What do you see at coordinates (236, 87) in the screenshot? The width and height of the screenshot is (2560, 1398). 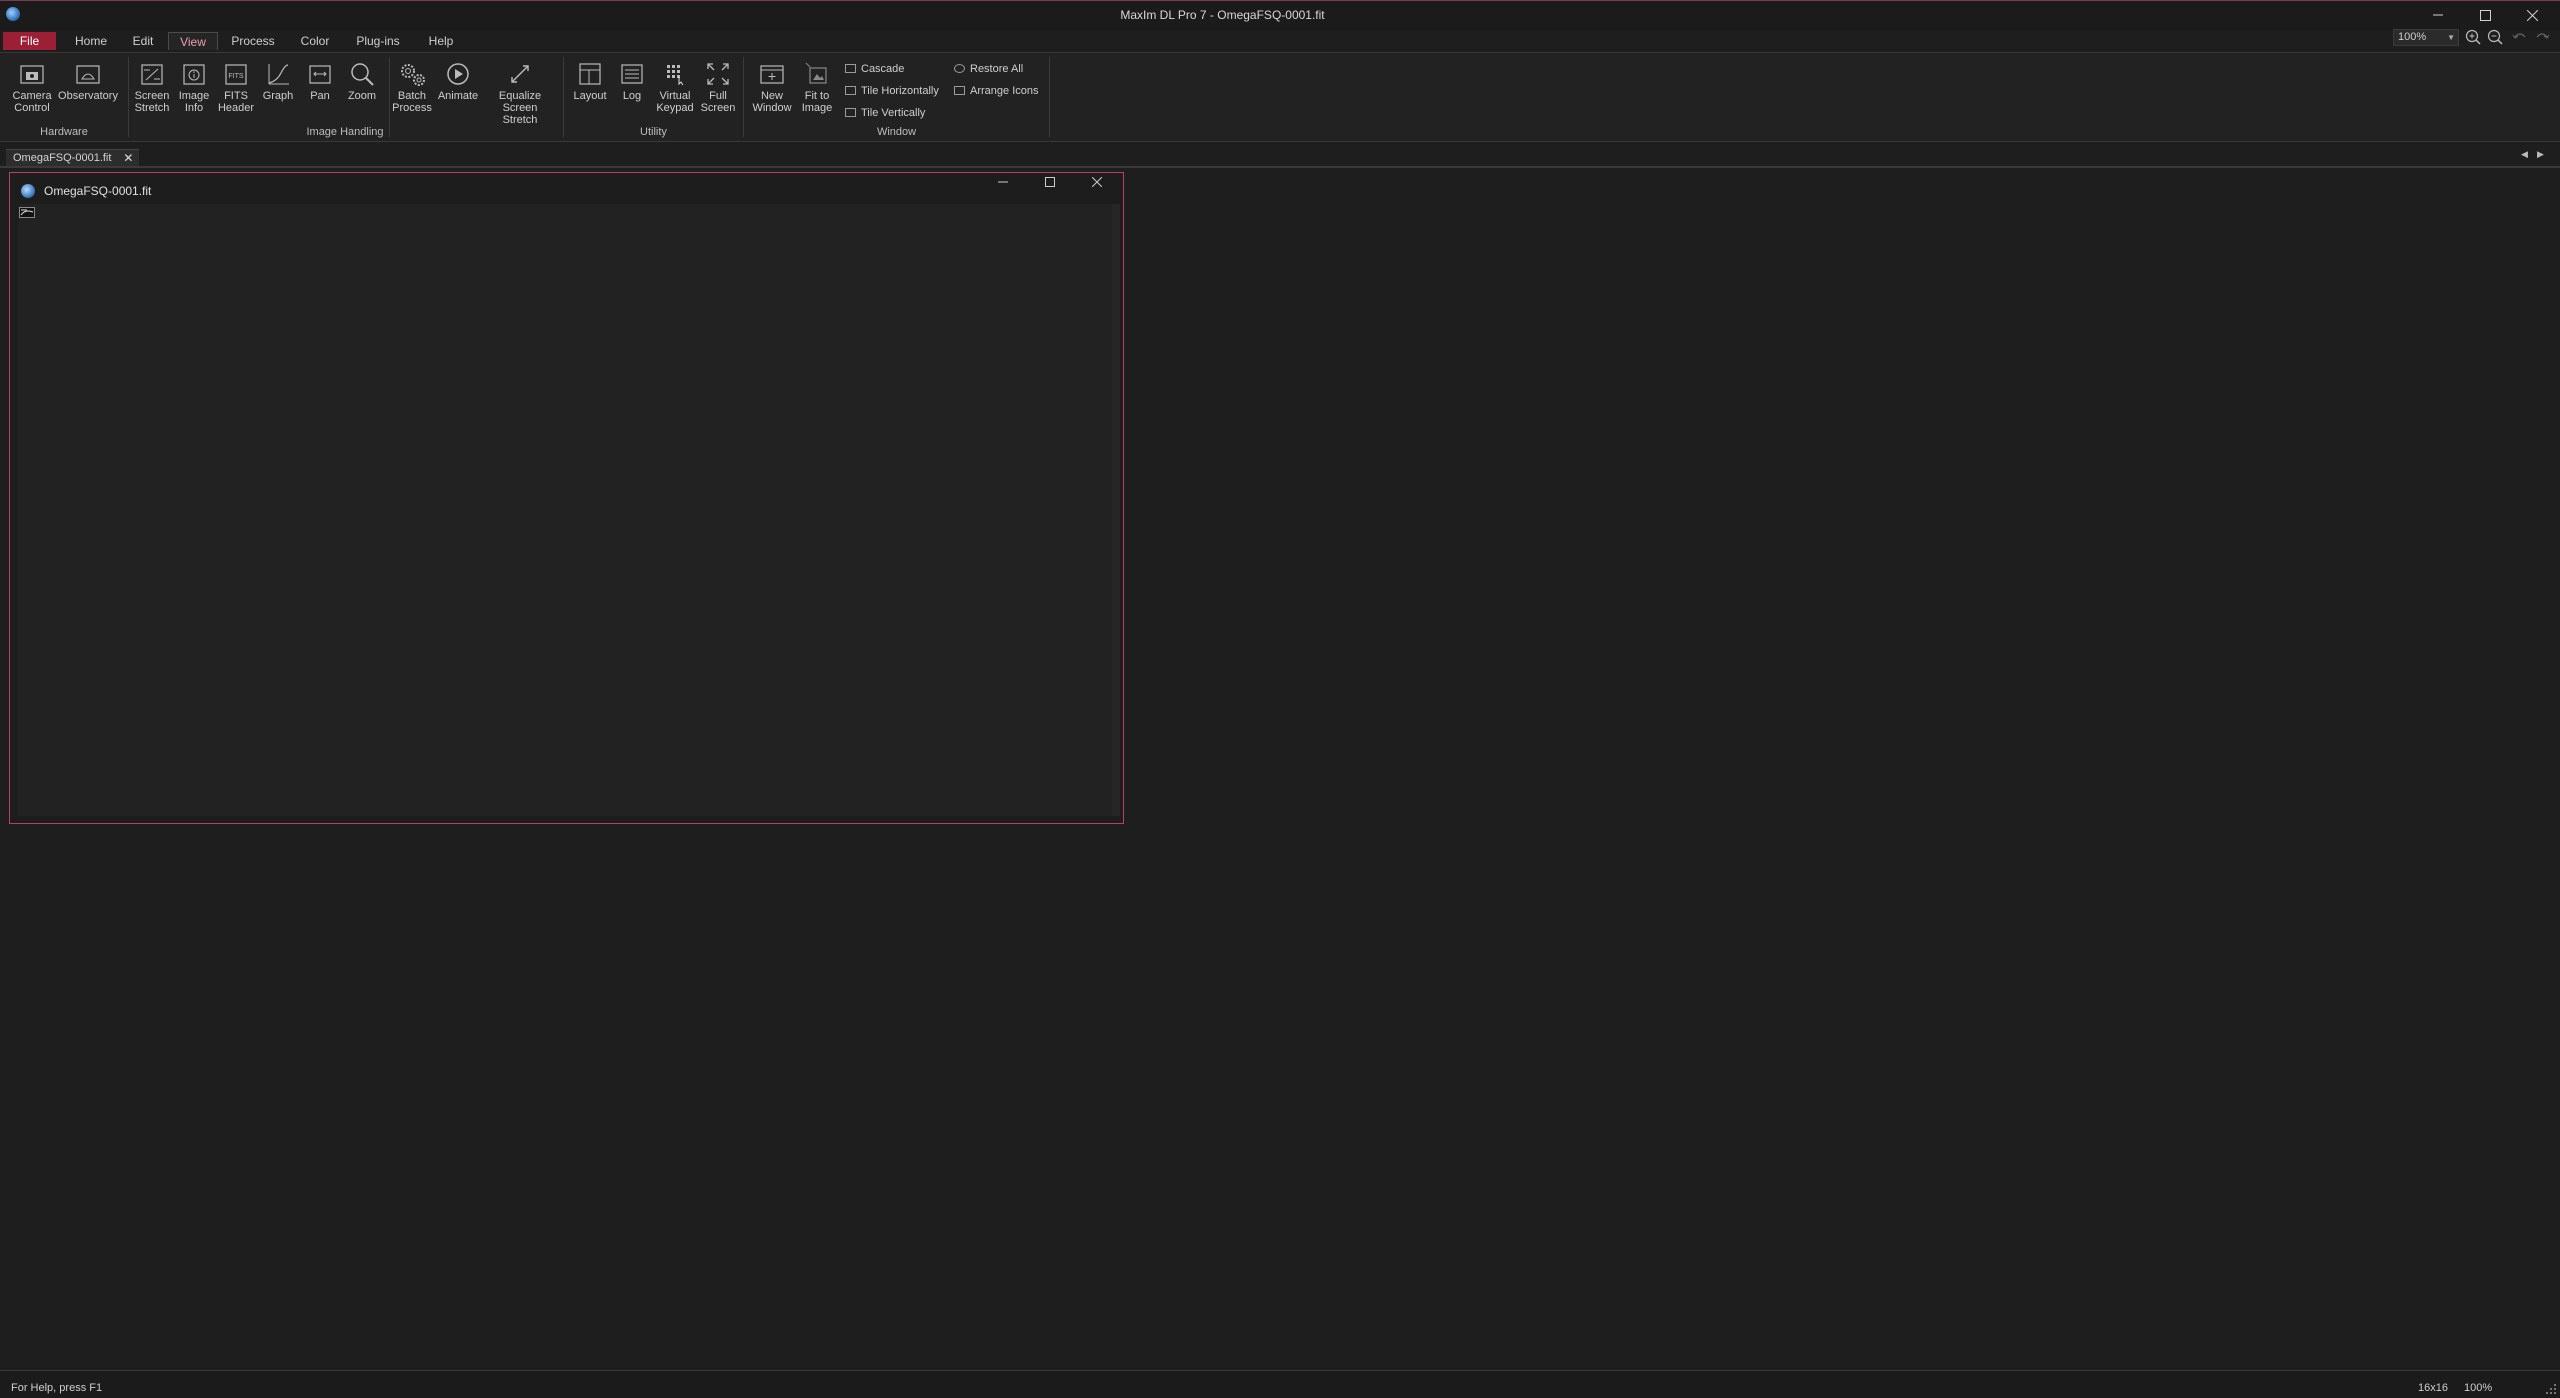 I see `fits-header-button: FITS FITS Header` at bounding box center [236, 87].